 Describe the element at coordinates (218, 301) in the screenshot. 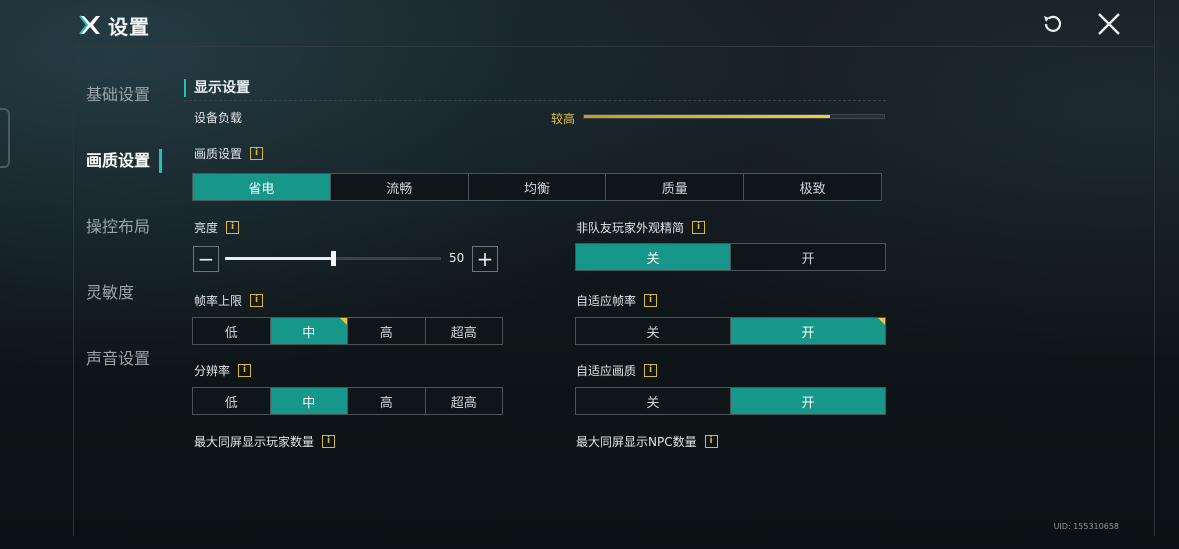

I see `frame-limit-text: 帧率上限` at that location.